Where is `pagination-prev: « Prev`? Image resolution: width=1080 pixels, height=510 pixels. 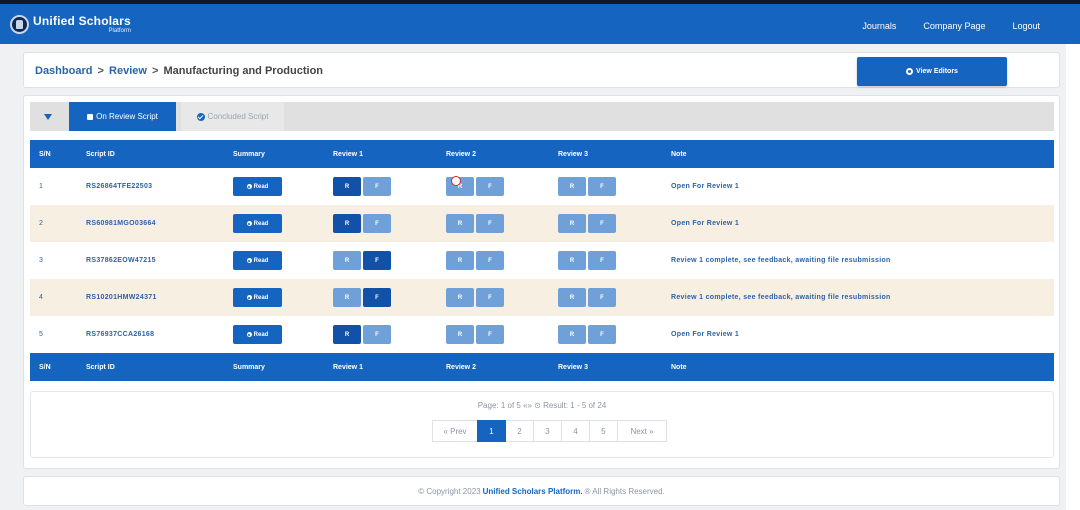 pagination-prev: « Prev is located at coordinates (455, 431).